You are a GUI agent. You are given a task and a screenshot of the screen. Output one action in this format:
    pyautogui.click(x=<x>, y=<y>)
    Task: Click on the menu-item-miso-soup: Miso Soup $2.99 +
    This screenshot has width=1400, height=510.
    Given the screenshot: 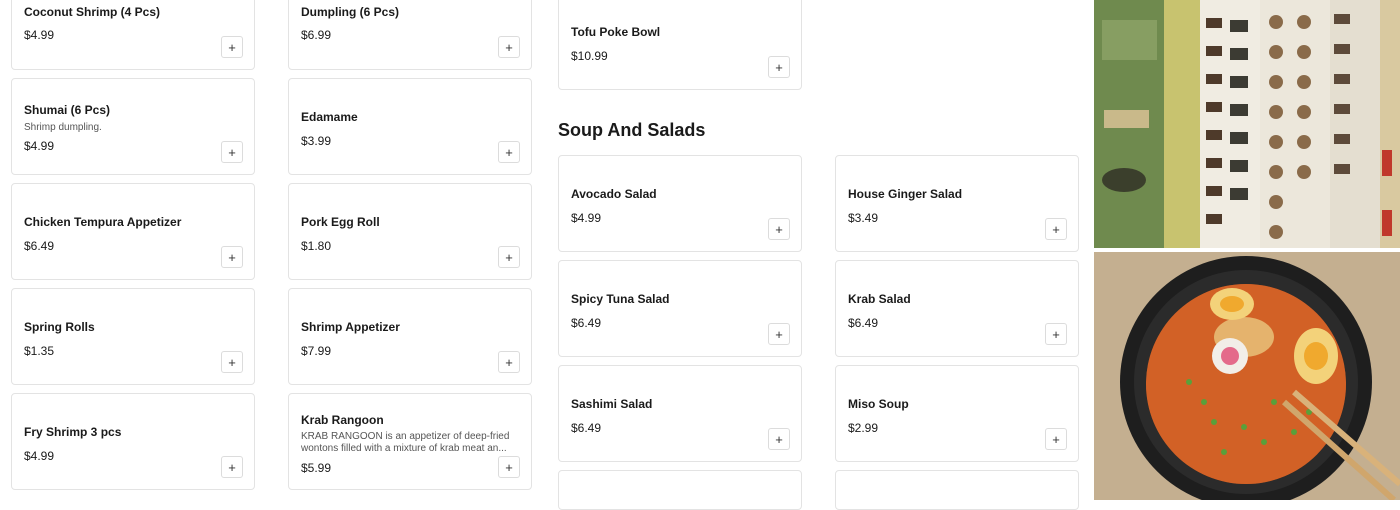 What is the action you would take?
    pyautogui.click(x=957, y=413)
    